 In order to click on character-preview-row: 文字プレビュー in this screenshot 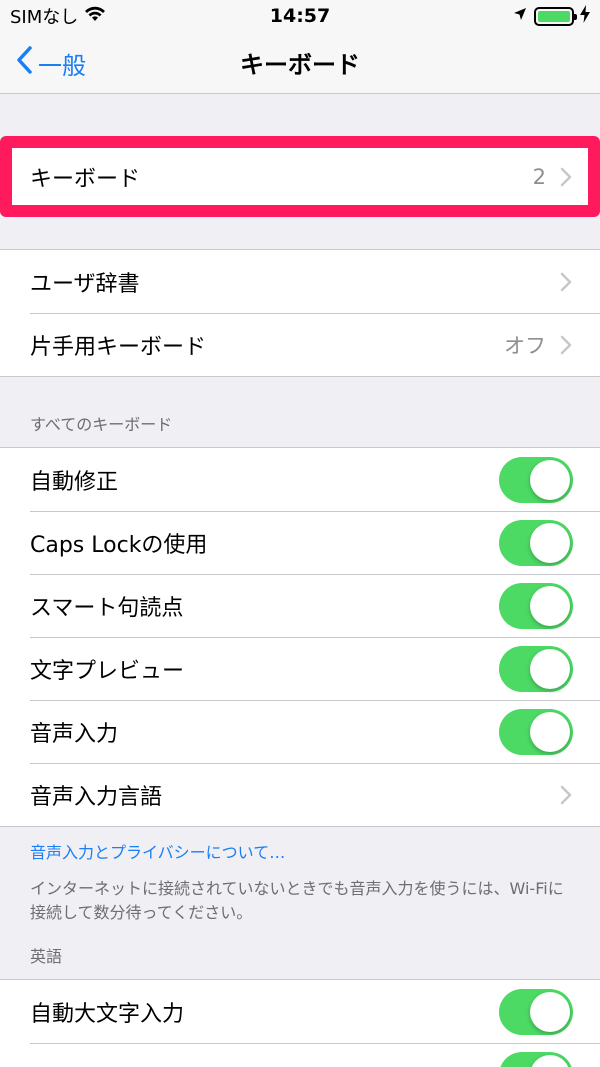, I will do `click(300, 668)`.